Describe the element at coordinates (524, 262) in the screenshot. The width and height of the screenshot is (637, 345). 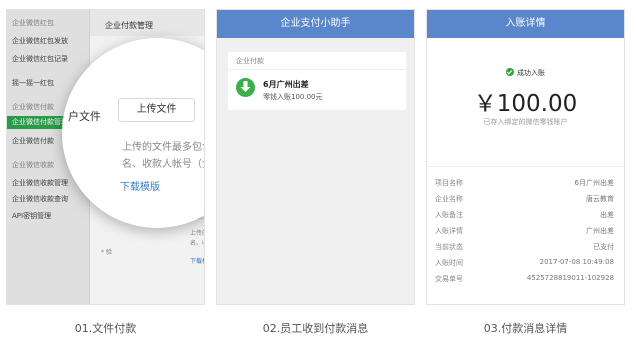
I see `detail-row: 入账时间 2017-07-08 10:49:08` at that location.